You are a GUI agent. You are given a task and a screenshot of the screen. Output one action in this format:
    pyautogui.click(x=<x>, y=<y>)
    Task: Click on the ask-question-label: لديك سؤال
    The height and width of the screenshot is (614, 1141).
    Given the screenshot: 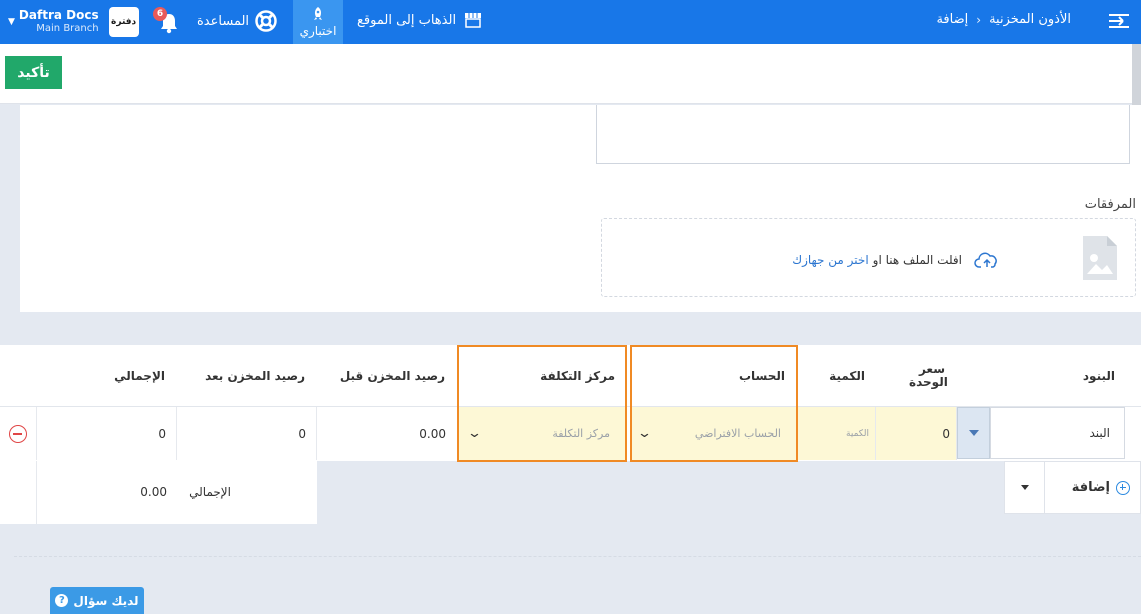 What is the action you would take?
    pyautogui.click(x=106, y=600)
    